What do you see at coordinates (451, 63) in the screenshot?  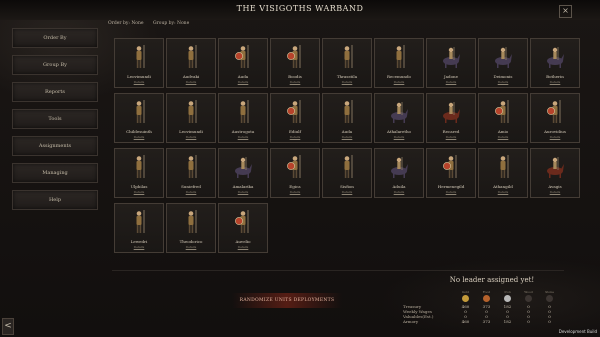 I see `unit-card: Jadone Details` at bounding box center [451, 63].